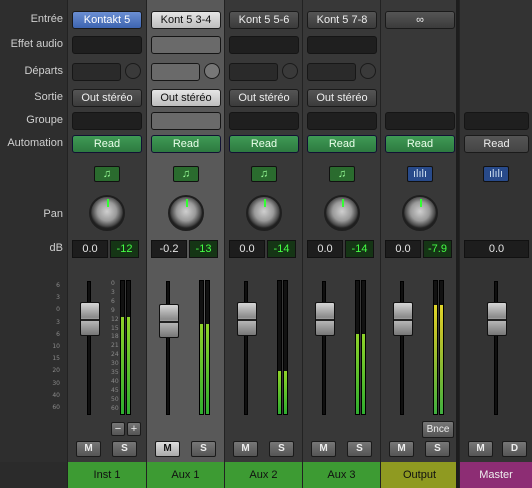 The height and width of the screenshot is (488, 532). What do you see at coordinates (419, 475) in the screenshot?
I see `track-name: Output` at bounding box center [419, 475].